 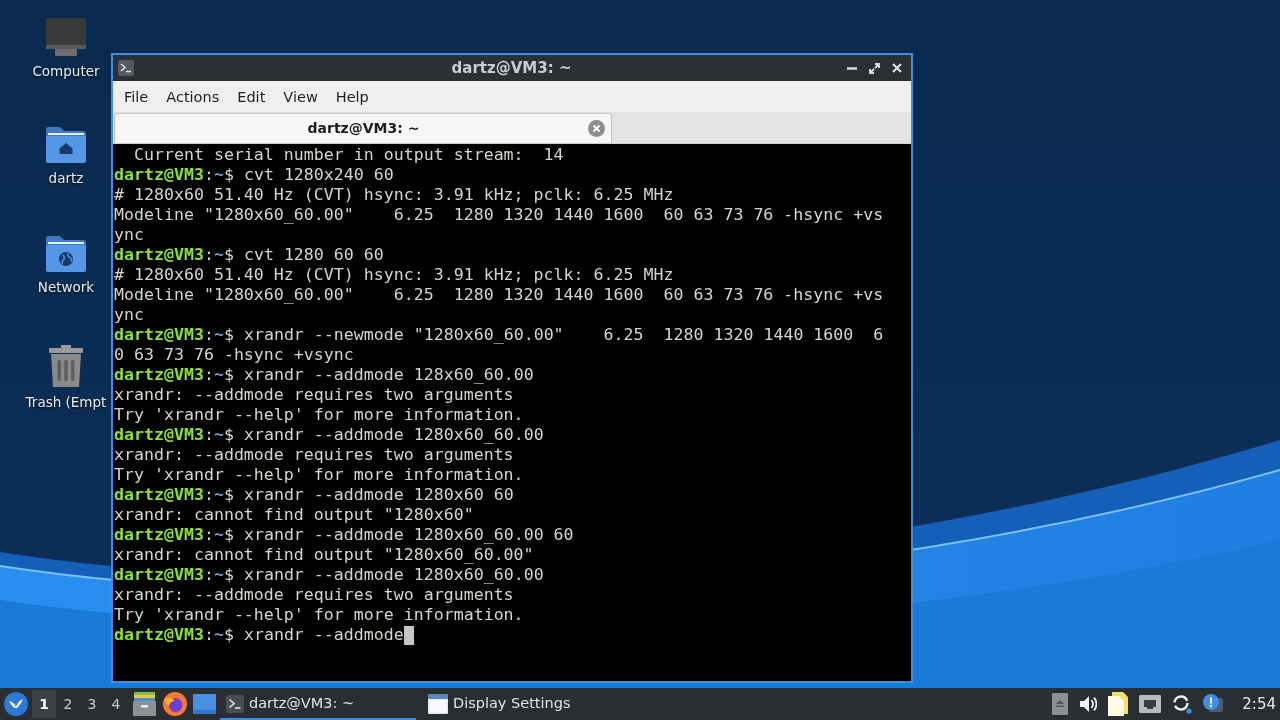 I want to click on prompt-line: dartz@VM3:~$ xrandr --newmode "1280x60_60.00" 6.25 1280 1320 1440 1600 6, so click(x=499, y=335).